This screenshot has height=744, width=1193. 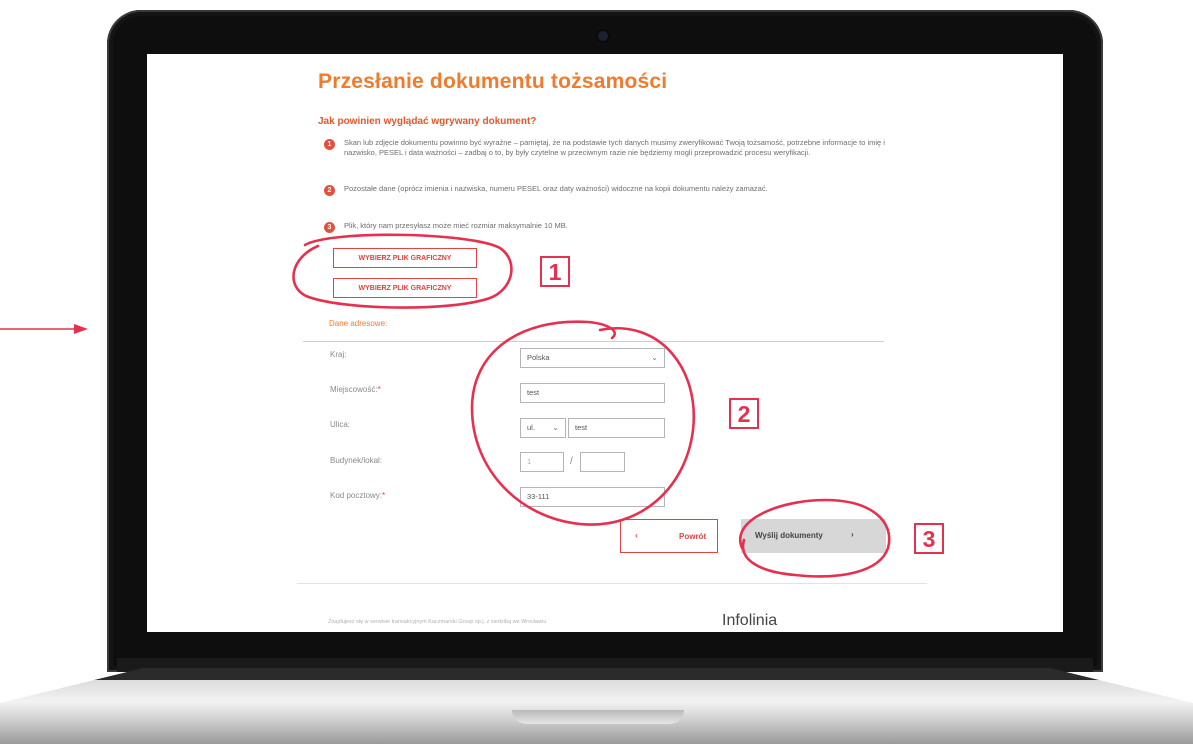 What do you see at coordinates (405, 258) in the screenshot?
I see `choose-image-file-button-1: WYBIERZ PLIK GRAFICZNY` at bounding box center [405, 258].